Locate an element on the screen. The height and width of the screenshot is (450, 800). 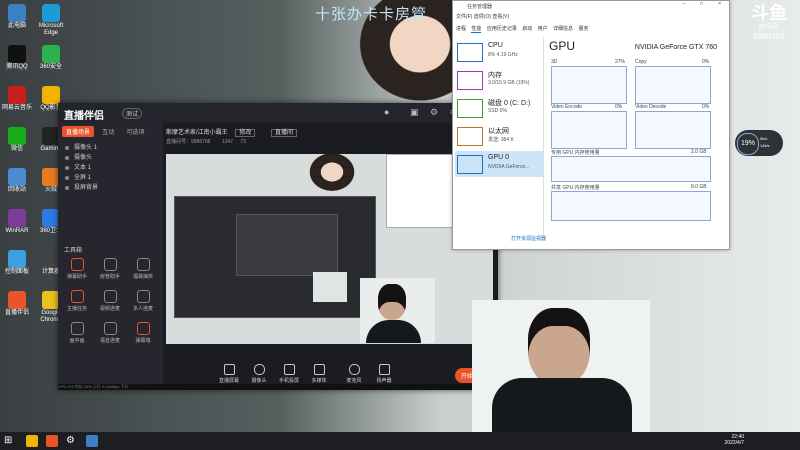
streamer-app-icon is located at coordinates (52, 441).